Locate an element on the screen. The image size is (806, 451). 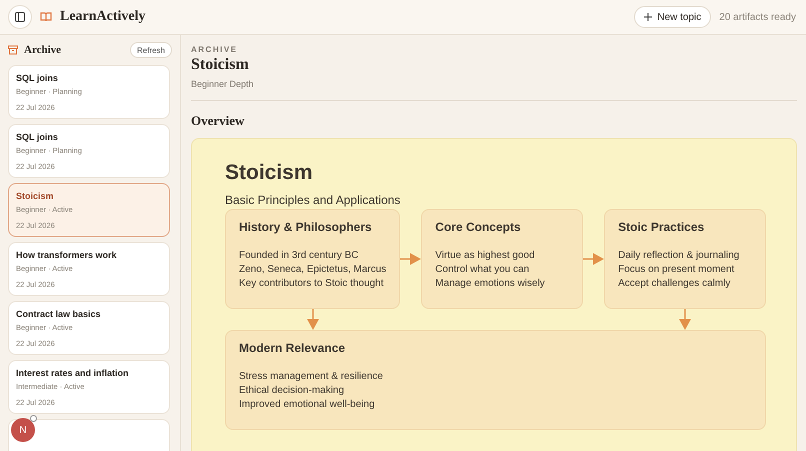
sidebar-toggle-button is located at coordinates (20, 17).